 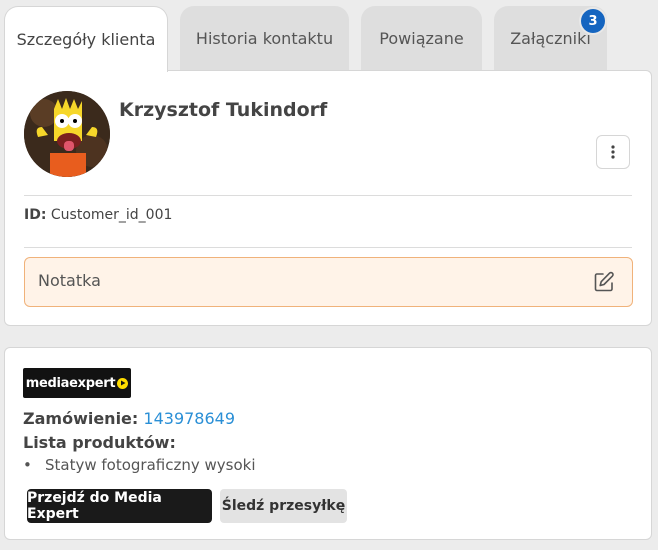 I want to click on list-item: • Statyw fotograficzny wysoki, so click(x=139, y=465).